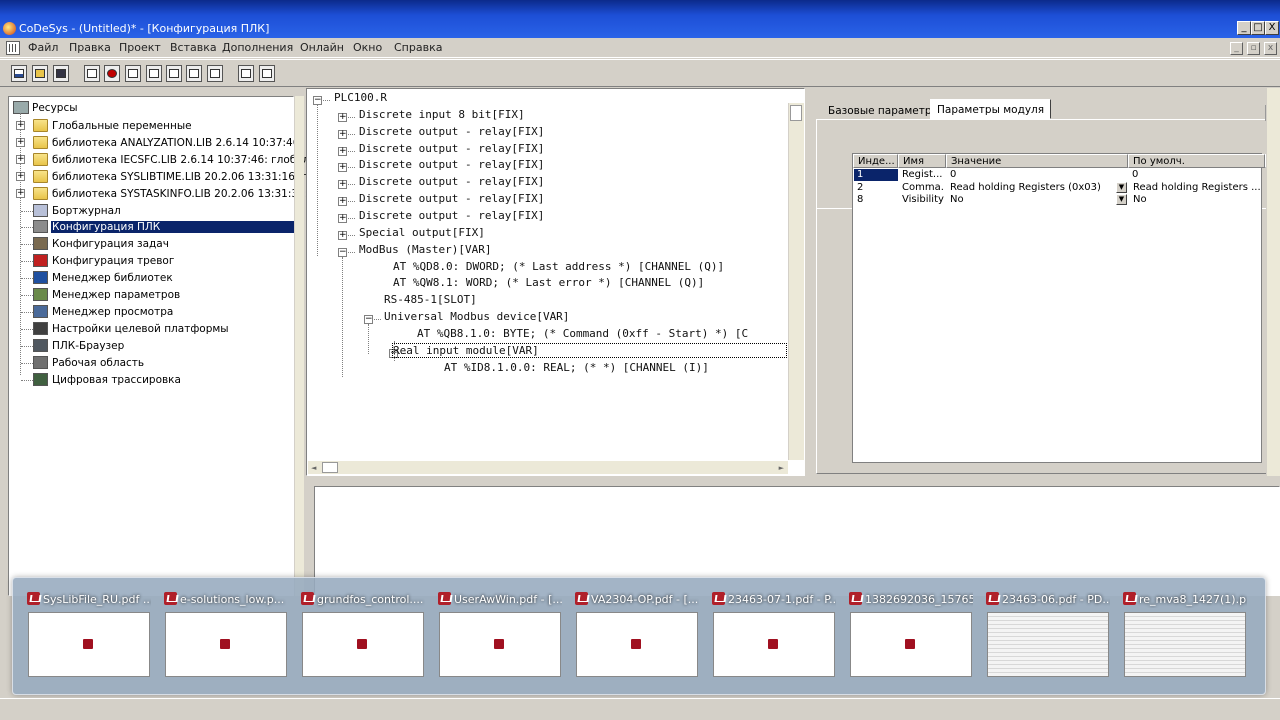 The height and width of the screenshot is (720, 1280). Describe the element at coordinates (922, 161) in the screenshot. I see `grid-column-header: Имя` at that location.